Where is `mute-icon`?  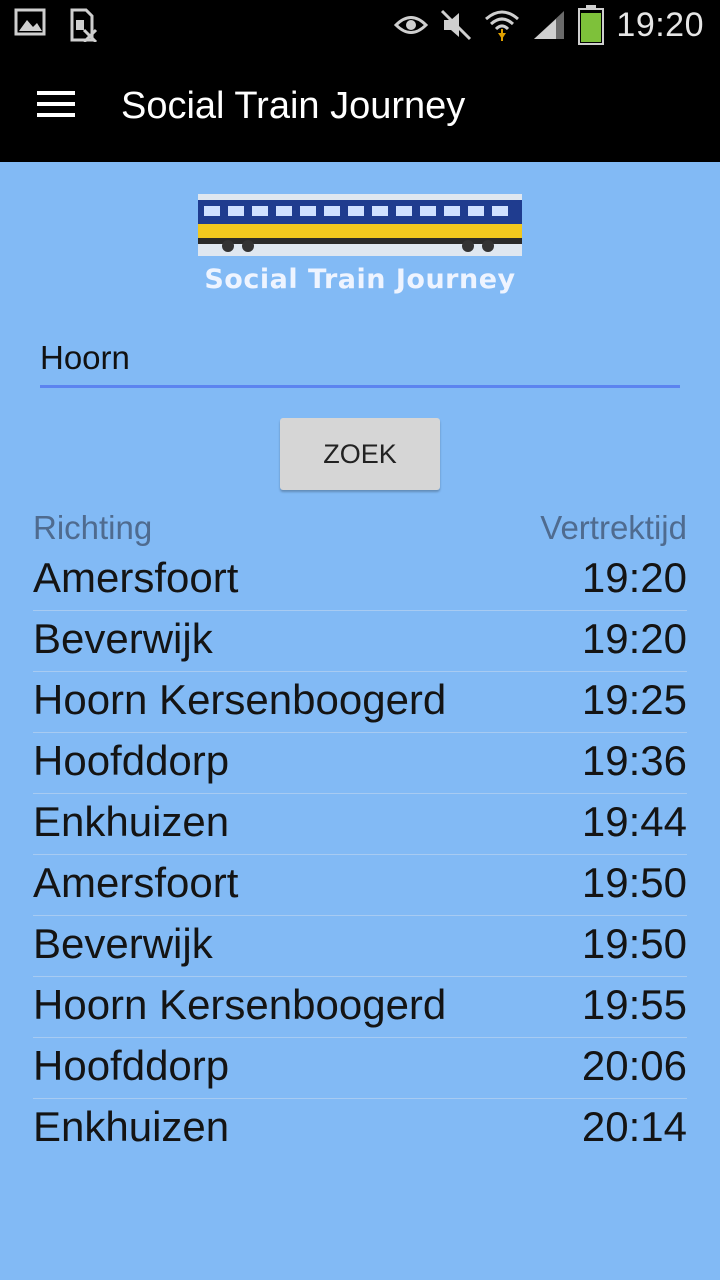
mute-icon is located at coordinates (456, 25).